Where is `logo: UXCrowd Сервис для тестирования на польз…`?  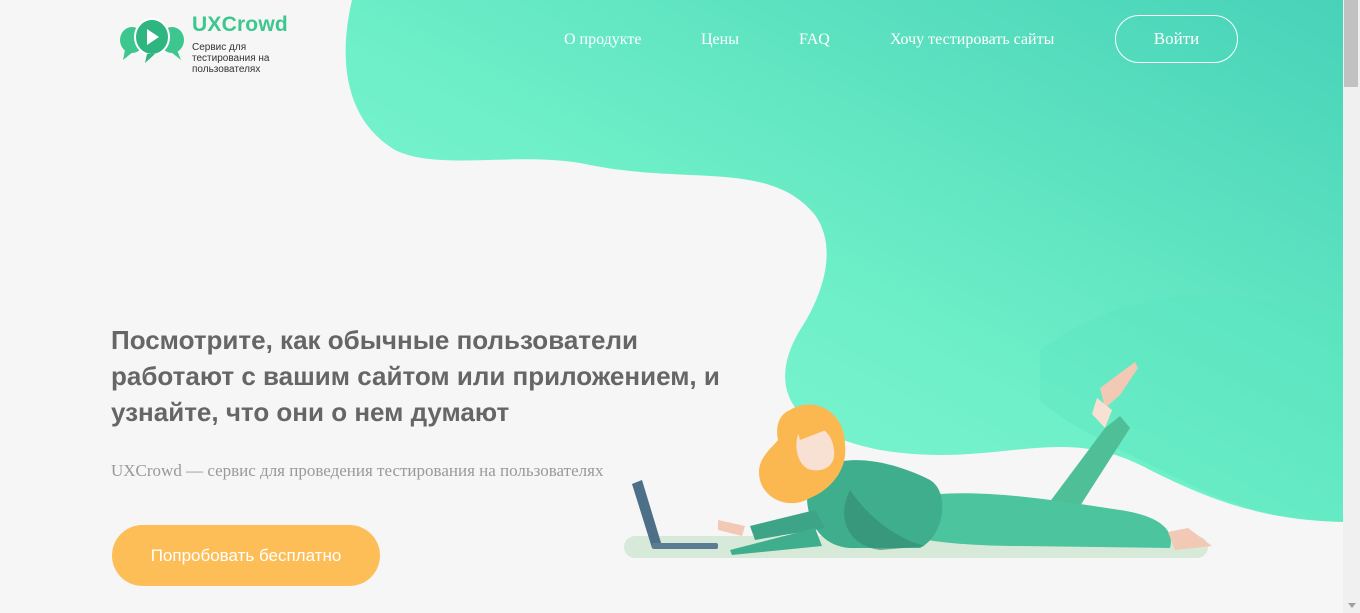
logo: UXCrowd Сервис для тестирования на польз… is located at coordinates (219, 44).